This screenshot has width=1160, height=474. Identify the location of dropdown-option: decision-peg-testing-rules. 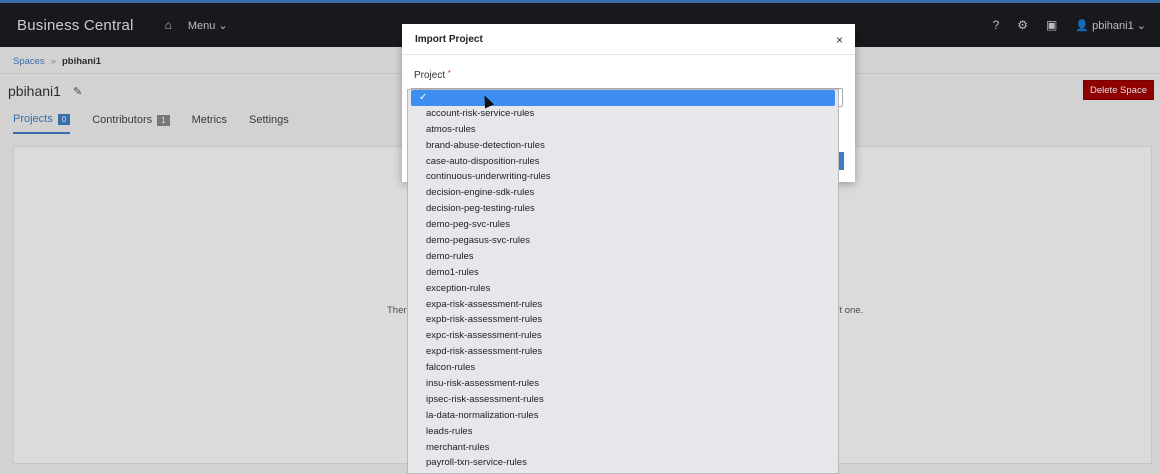
(623, 209).